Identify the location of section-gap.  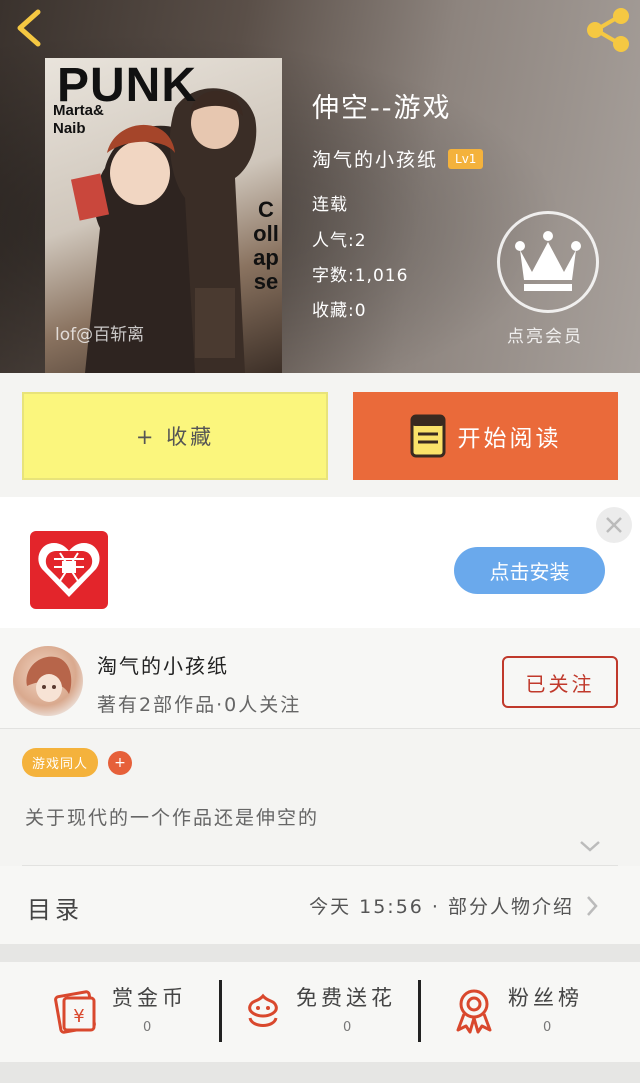
(320, 953).